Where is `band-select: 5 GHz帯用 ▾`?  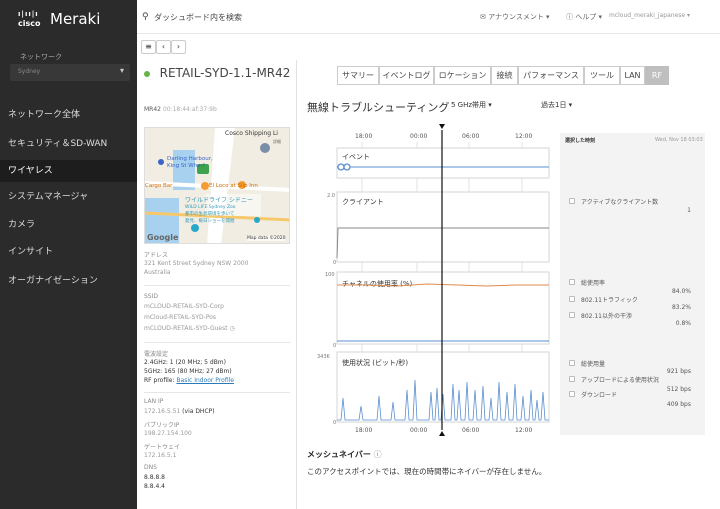
band-select: 5 GHz帯用 ▾ is located at coordinates (471, 105).